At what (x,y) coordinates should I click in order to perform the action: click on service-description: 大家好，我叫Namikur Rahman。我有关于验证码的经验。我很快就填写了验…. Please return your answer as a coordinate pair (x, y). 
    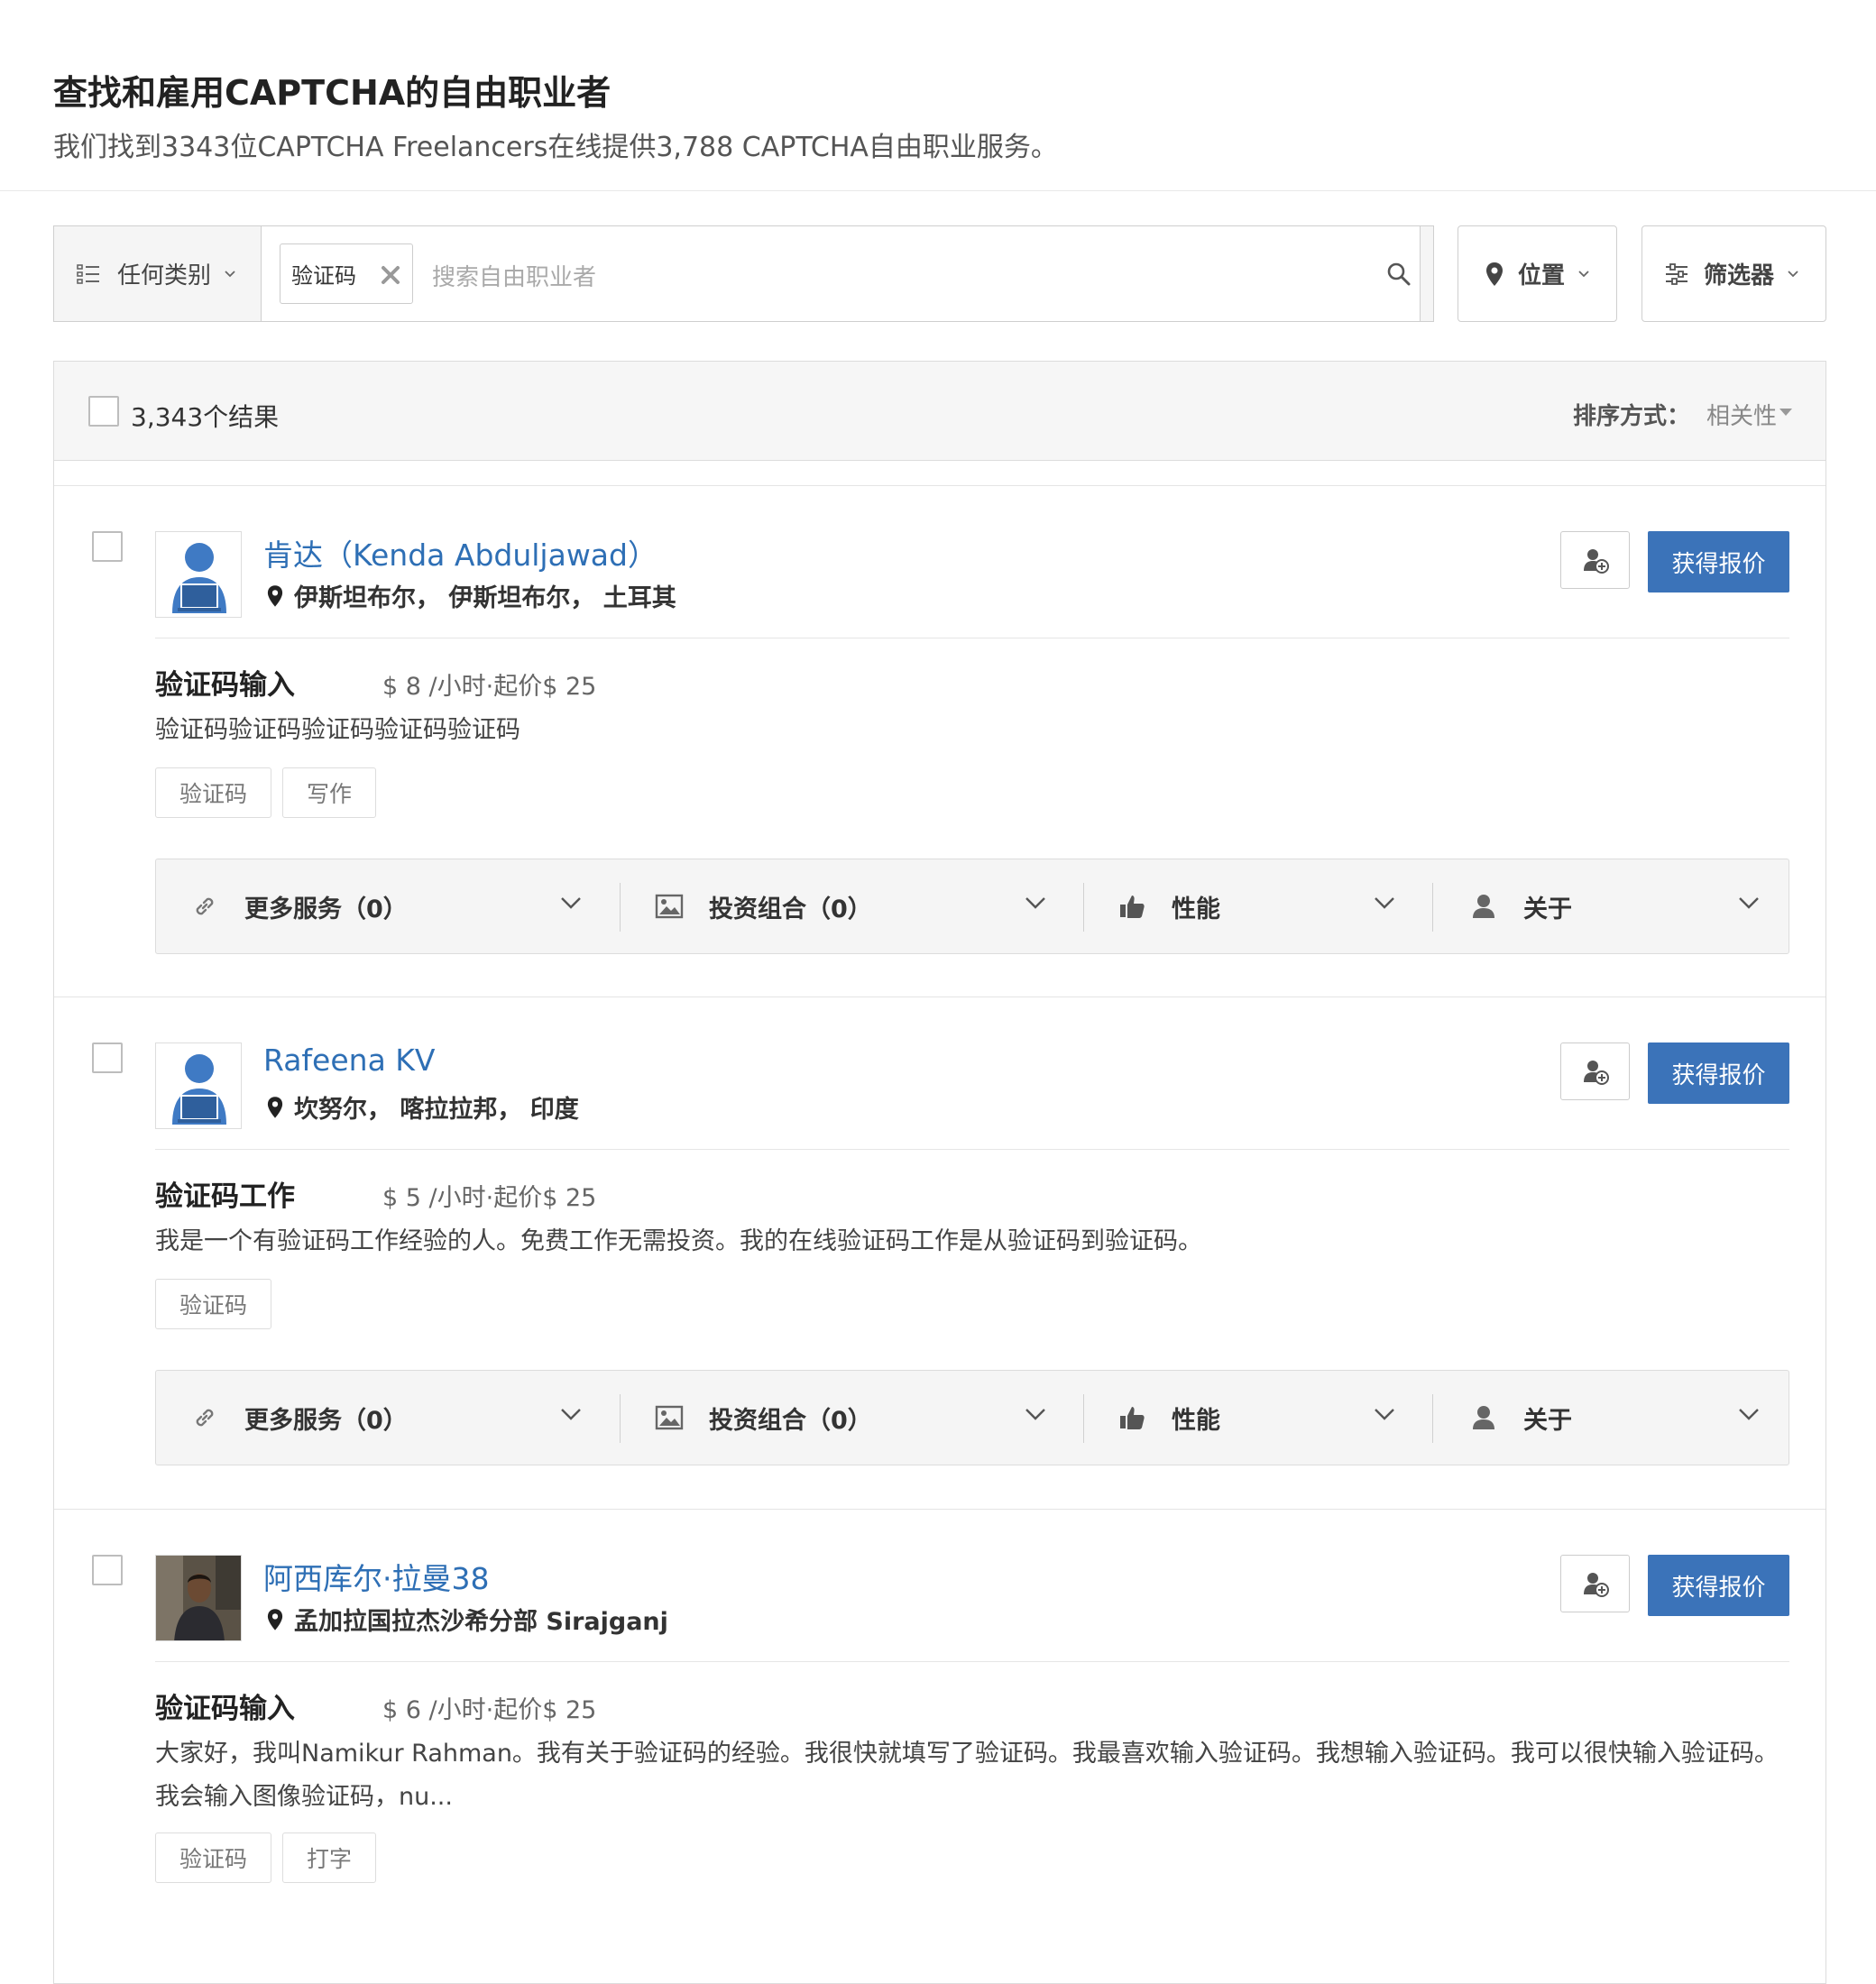
    Looking at the image, I should click on (967, 1776).